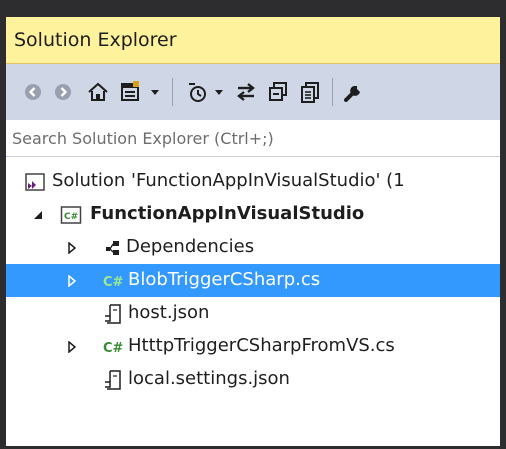 This screenshot has height=449, width=506. I want to click on properties-wrench-icon, so click(352, 94).